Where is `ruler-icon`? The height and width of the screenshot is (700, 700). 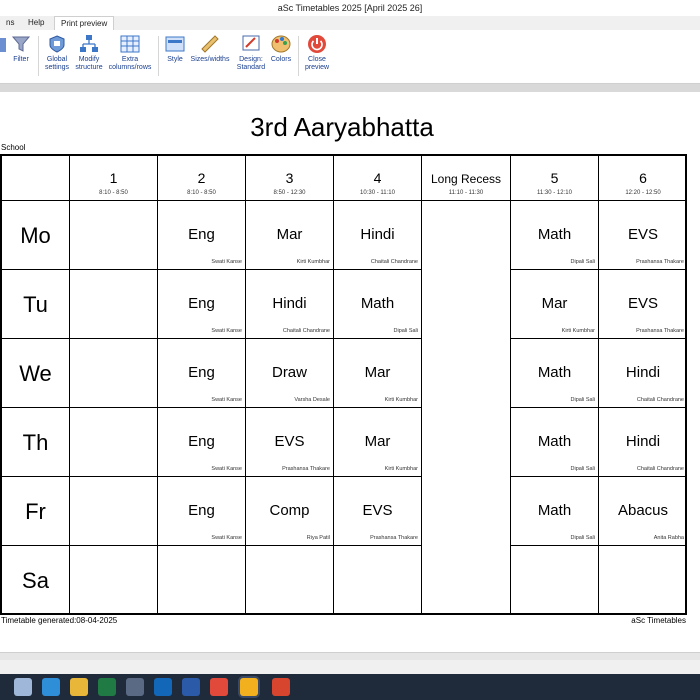 ruler-icon is located at coordinates (210, 44).